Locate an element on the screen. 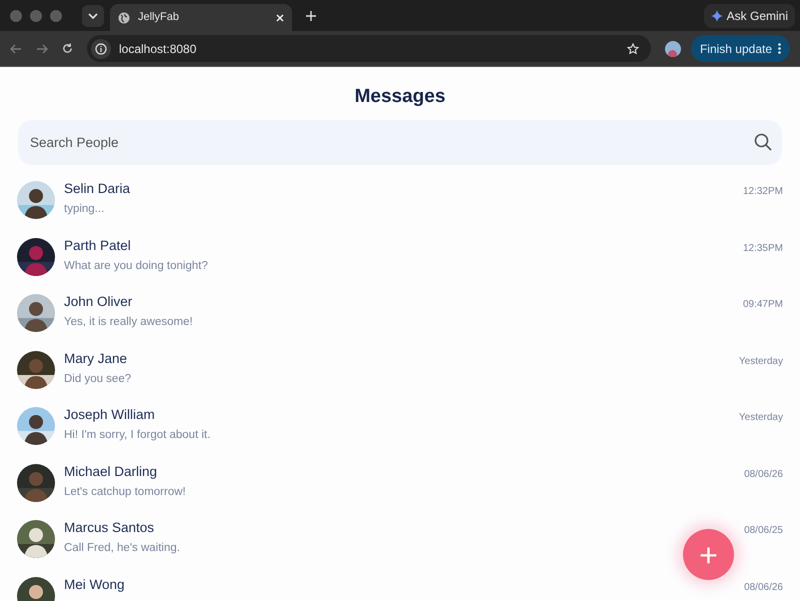 This screenshot has width=800, height=601. message-time: 12:35PM is located at coordinates (762, 249).